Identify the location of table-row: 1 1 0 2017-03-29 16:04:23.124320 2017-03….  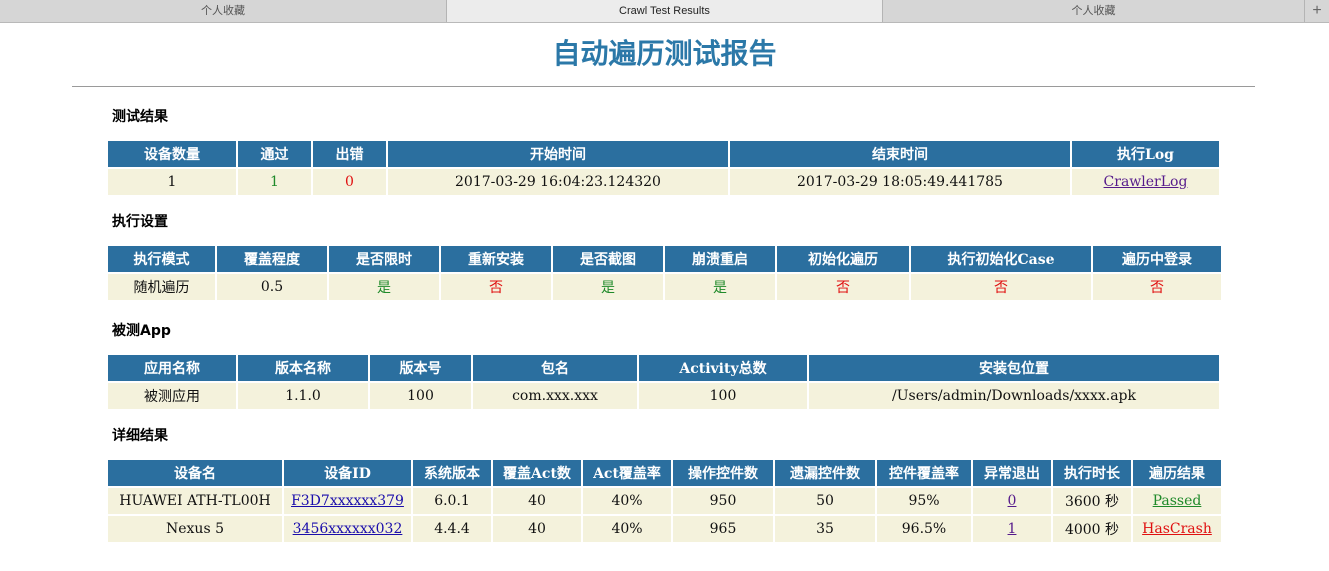
(663, 182).